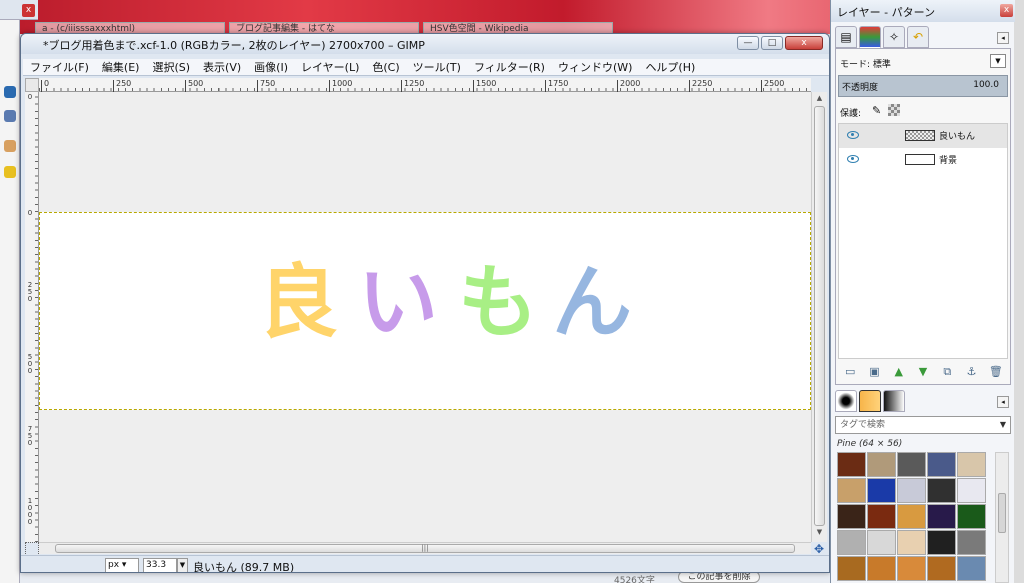 Image resolution: width=1024 pixels, height=583 pixels. I want to click on new-layer-icon: ▭, so click(850, 372).